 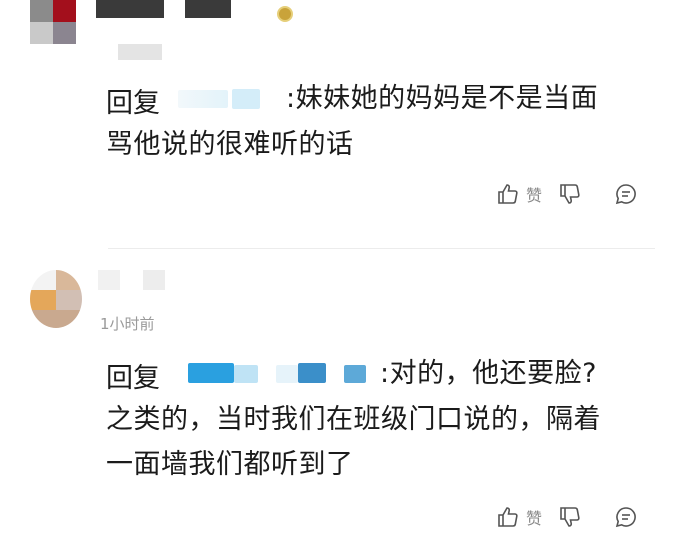 I want to click on comment-text: :妹妹她的妈妈是不是当面, so click(x=442, y=98).